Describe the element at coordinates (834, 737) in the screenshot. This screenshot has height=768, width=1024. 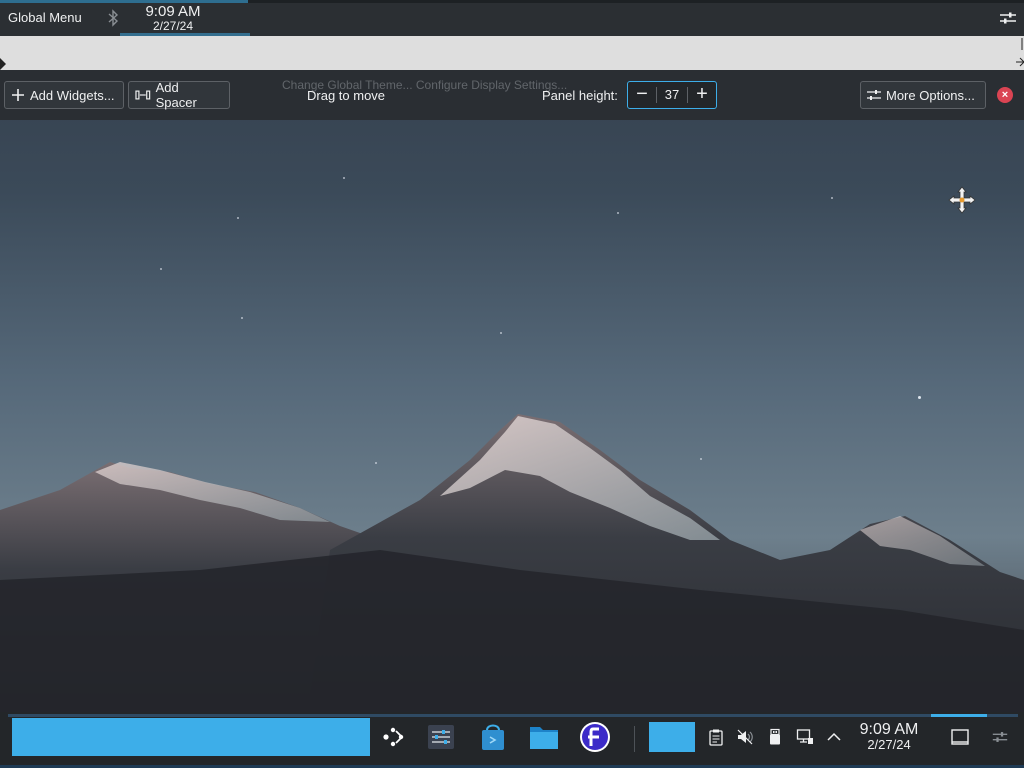
I see `expand-tray-icon` at that location.